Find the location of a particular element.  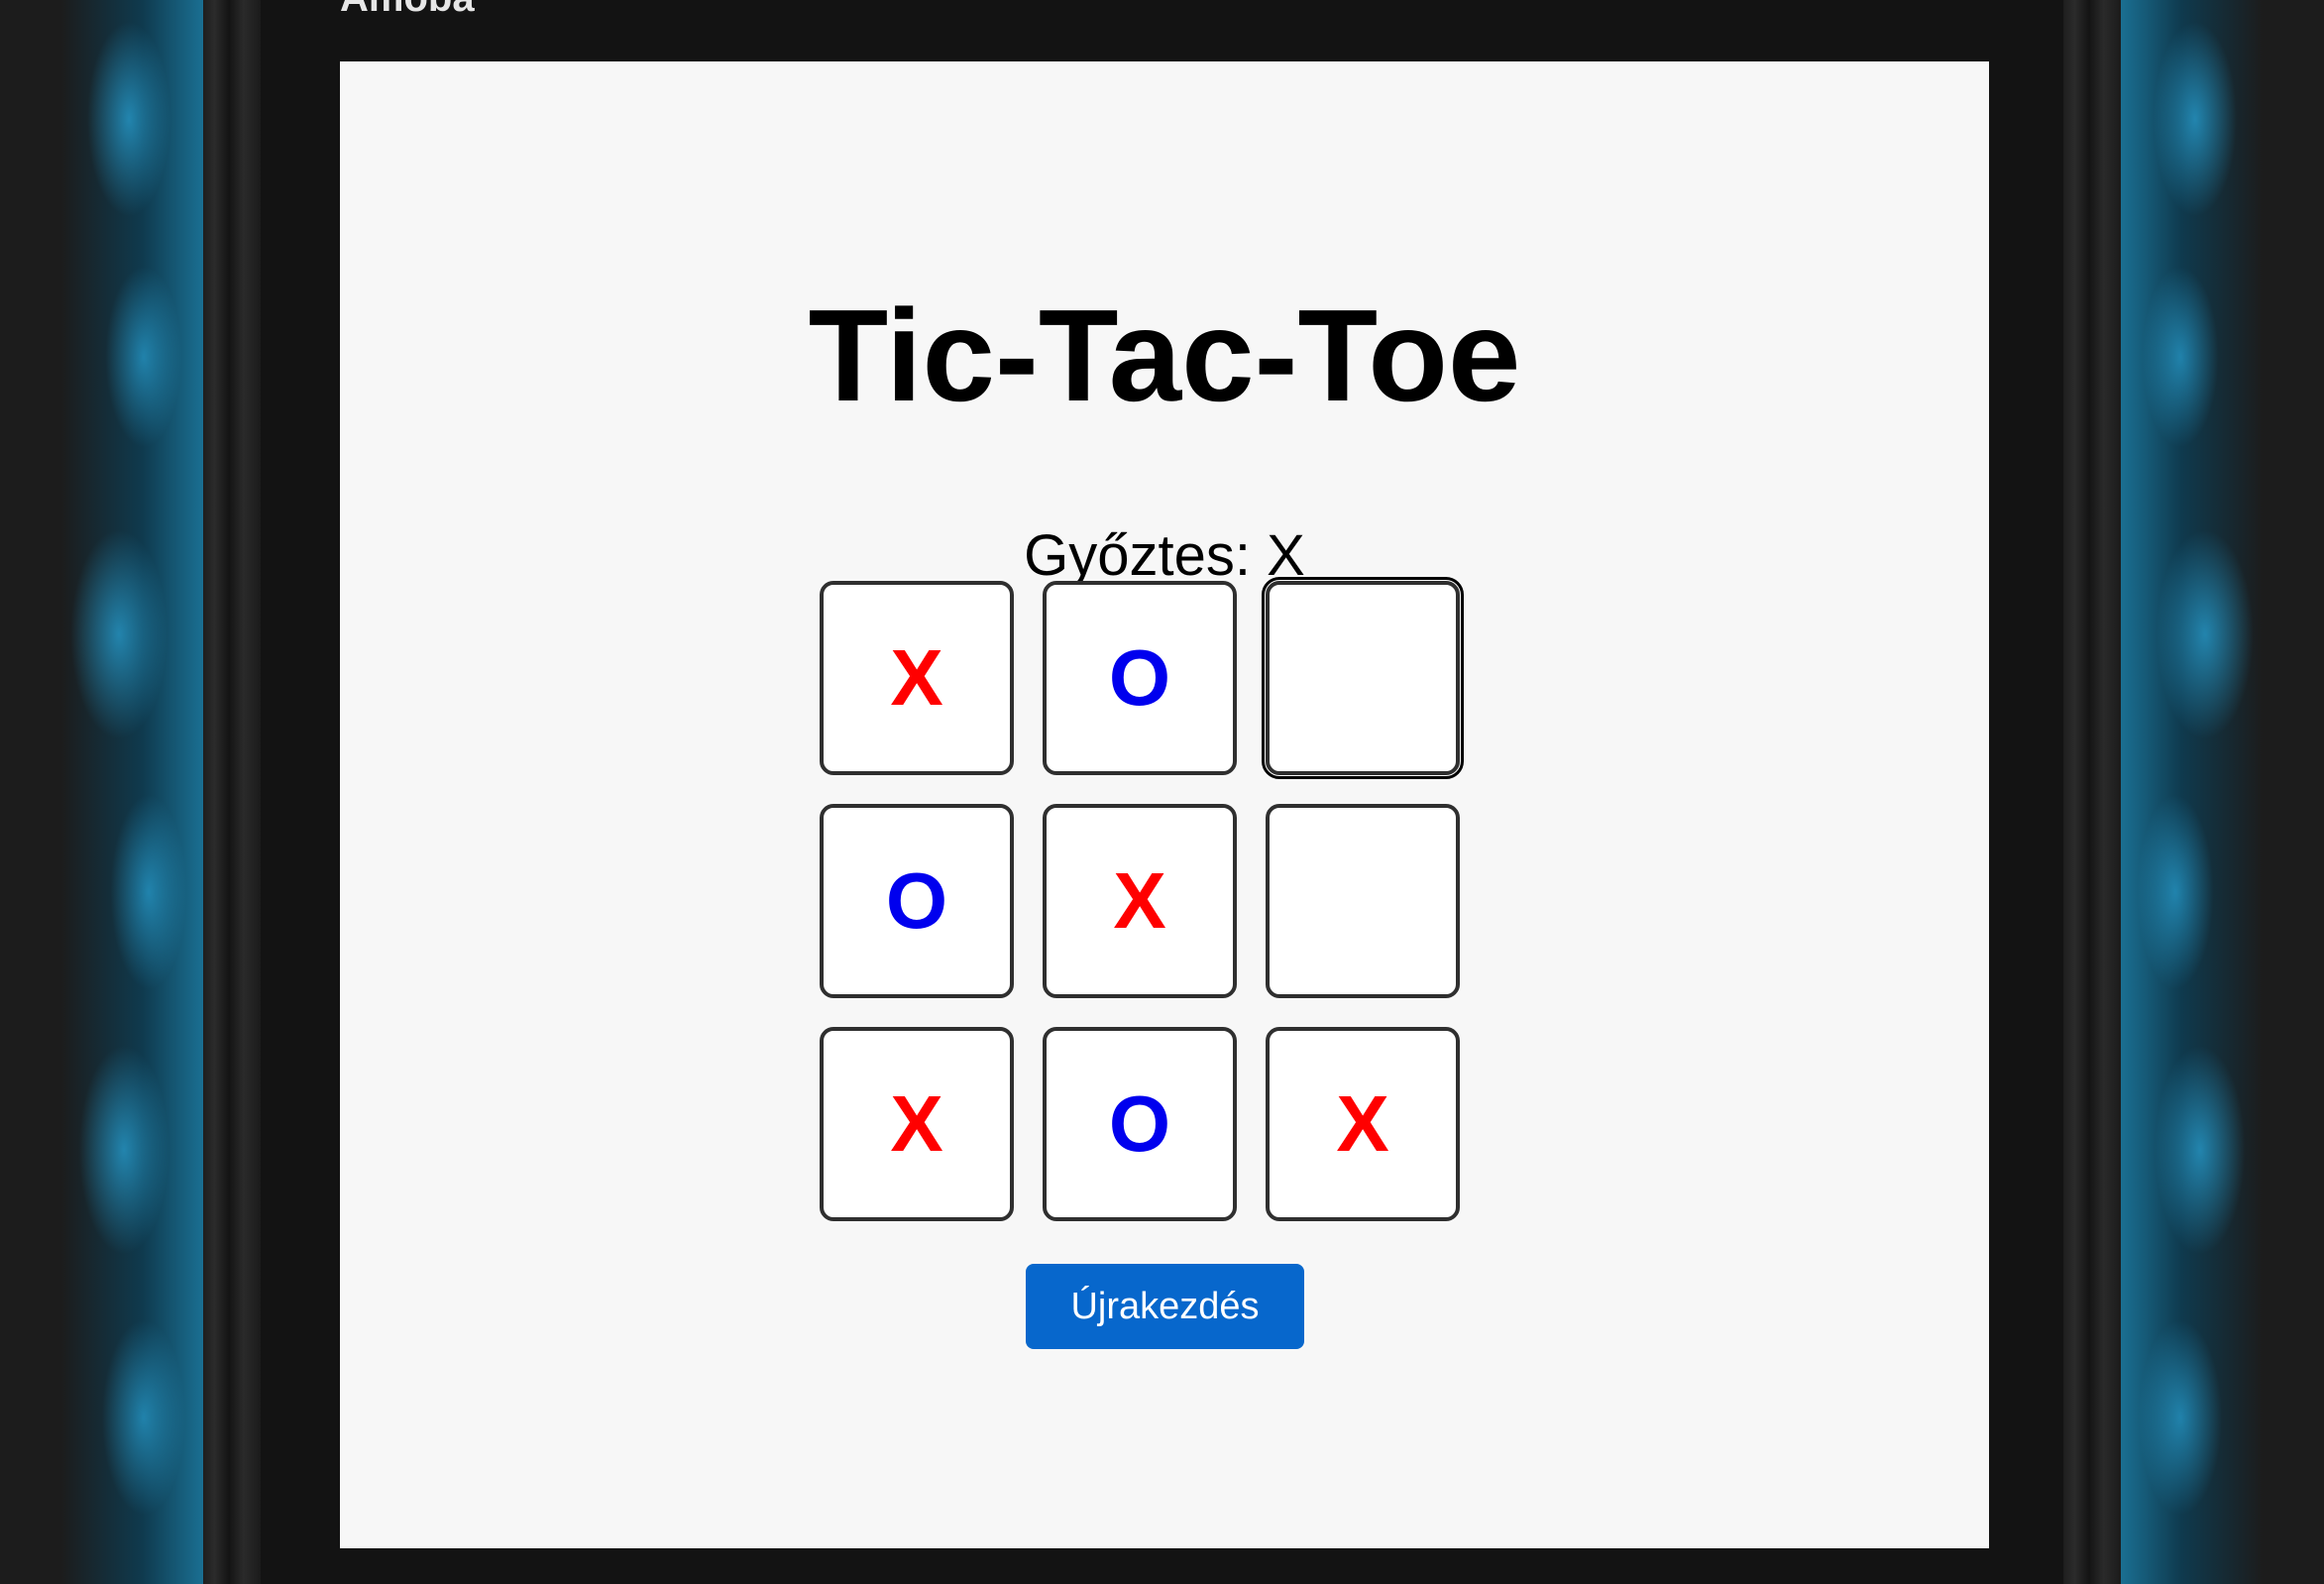

right-background-decoration is located at coordinates (2222, 792).